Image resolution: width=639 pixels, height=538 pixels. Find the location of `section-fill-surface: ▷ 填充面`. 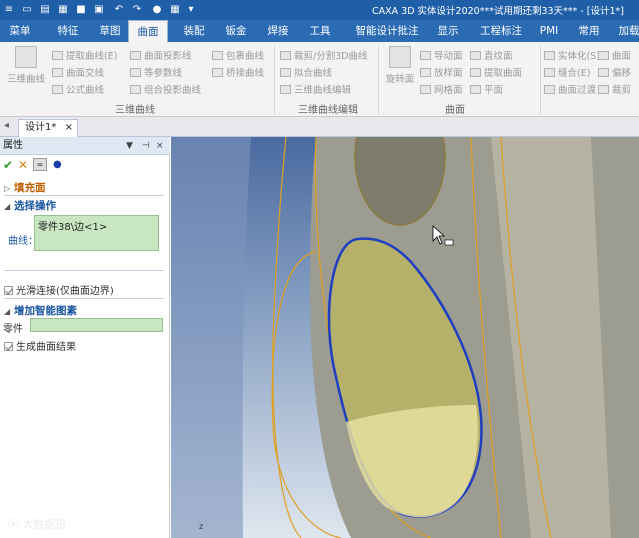

section-fill-surface: ▷ 填充面 is located at coordinates (25, 187).